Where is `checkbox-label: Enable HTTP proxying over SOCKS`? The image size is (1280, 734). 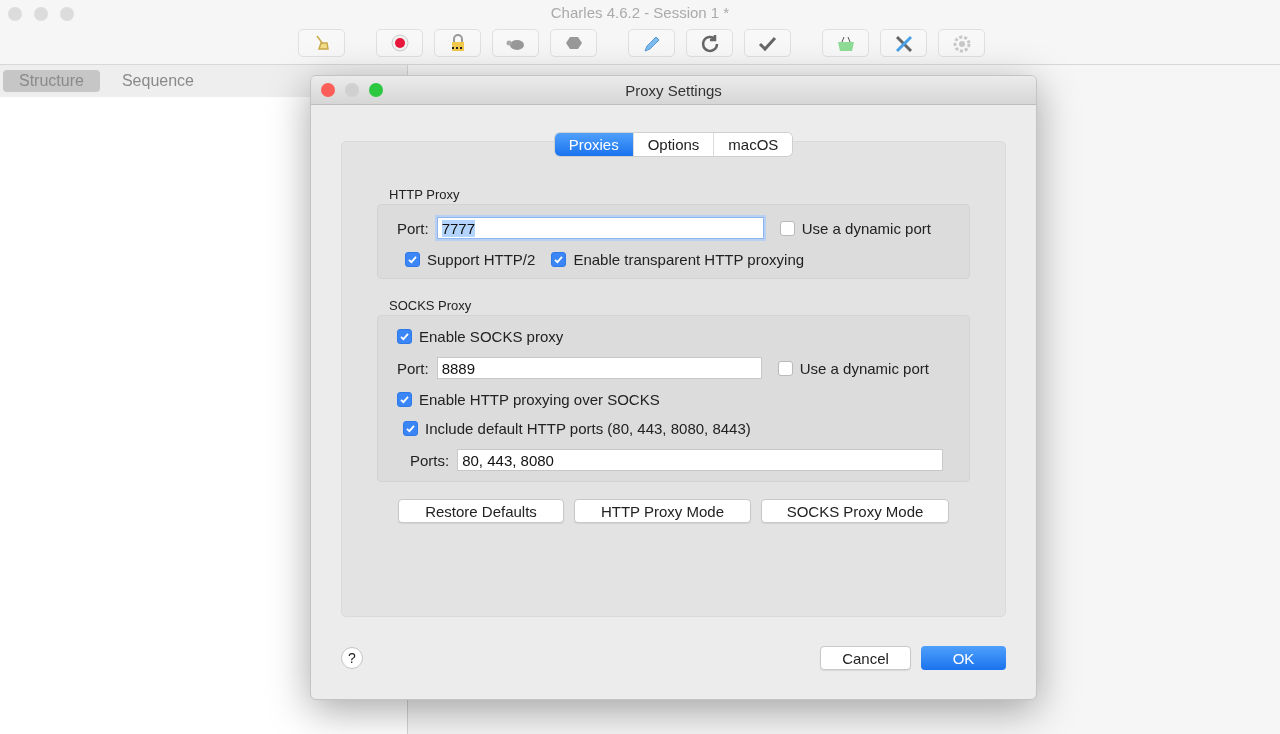 checkbox-label: Enable HTTP proxying over SOCKS is located at coordinates (539, 399).